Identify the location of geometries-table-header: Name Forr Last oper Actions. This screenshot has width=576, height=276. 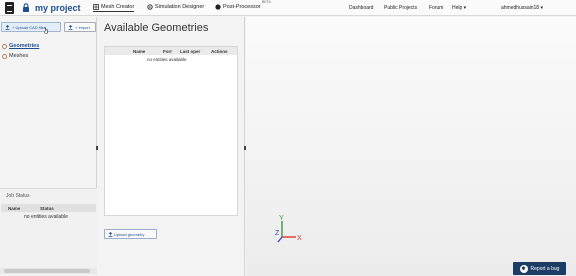
(171, 51).